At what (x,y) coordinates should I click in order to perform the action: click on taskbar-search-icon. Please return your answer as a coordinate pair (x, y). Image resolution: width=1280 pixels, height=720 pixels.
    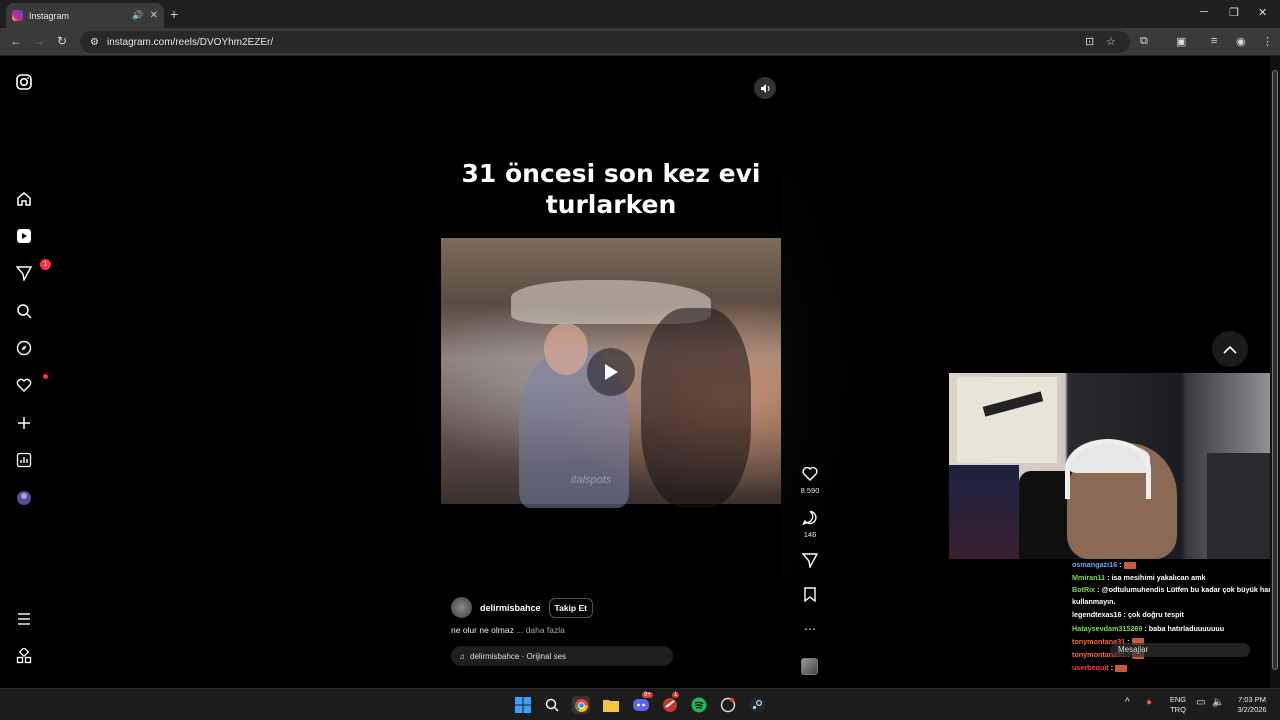
    Looking at the image, I should click on (552, 705).